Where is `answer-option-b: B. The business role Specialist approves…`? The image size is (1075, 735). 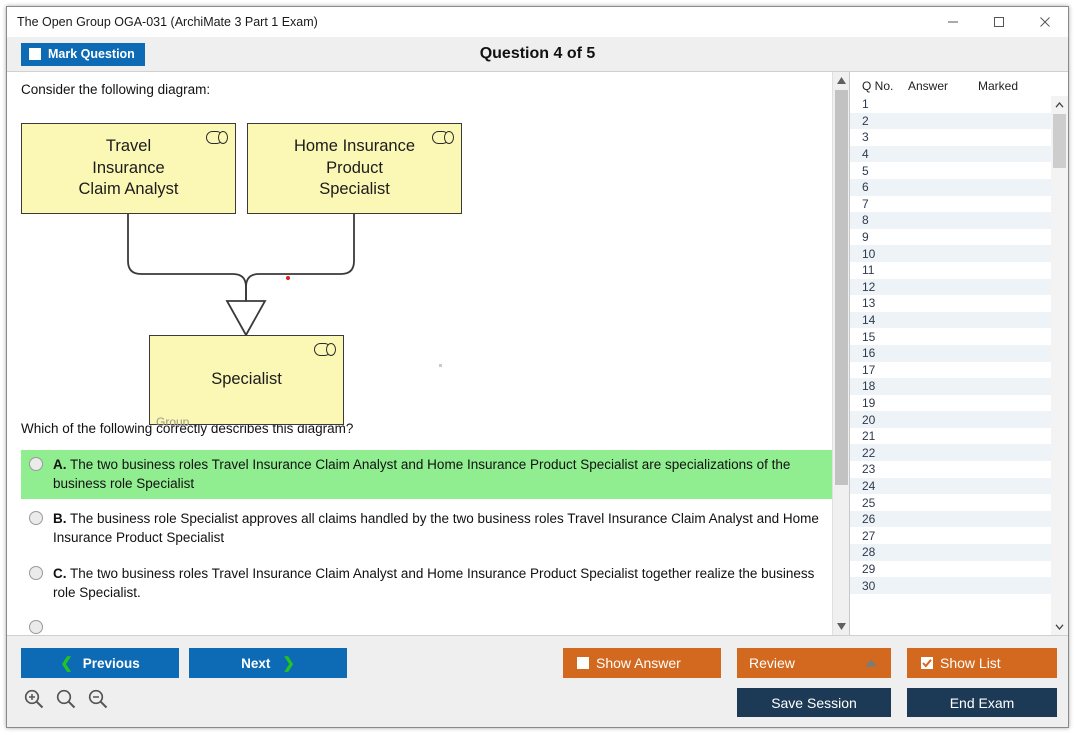 answer-option-b: B. The business role Specialist approves… is located at coordinates (428, 528).